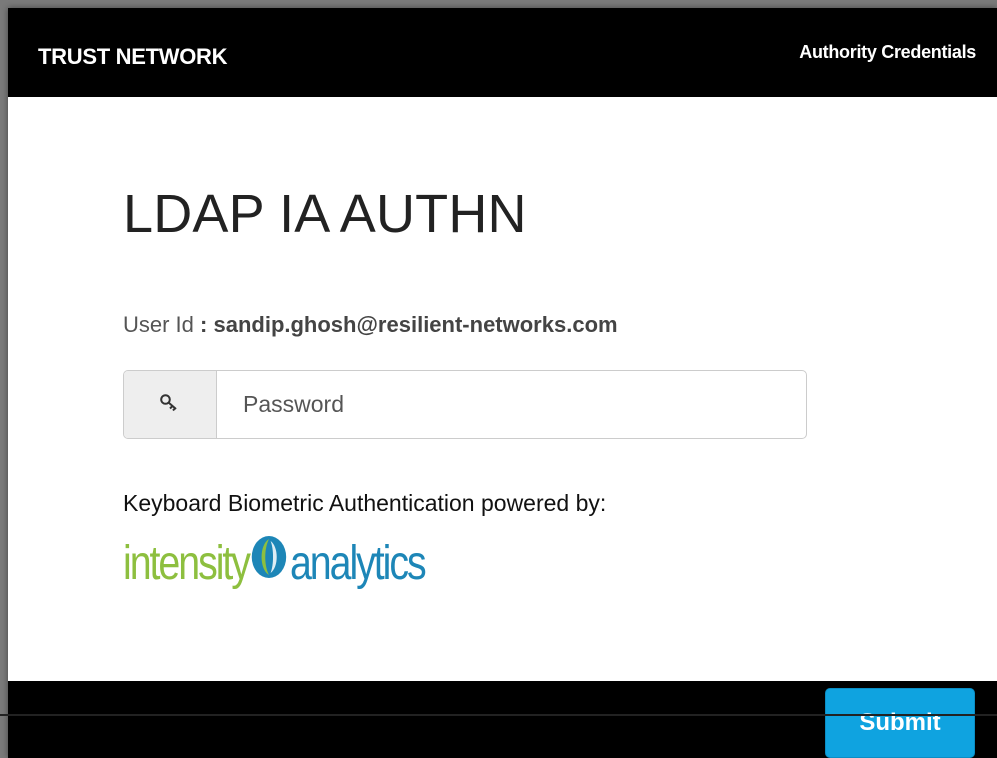 This screenshot has width=997, height=758. What do you see at coordinates (502, 52) in the screenshot?
I see `top-navbar: TRUST NETWORK Authority Credentials` at bounding box center [502, 52].